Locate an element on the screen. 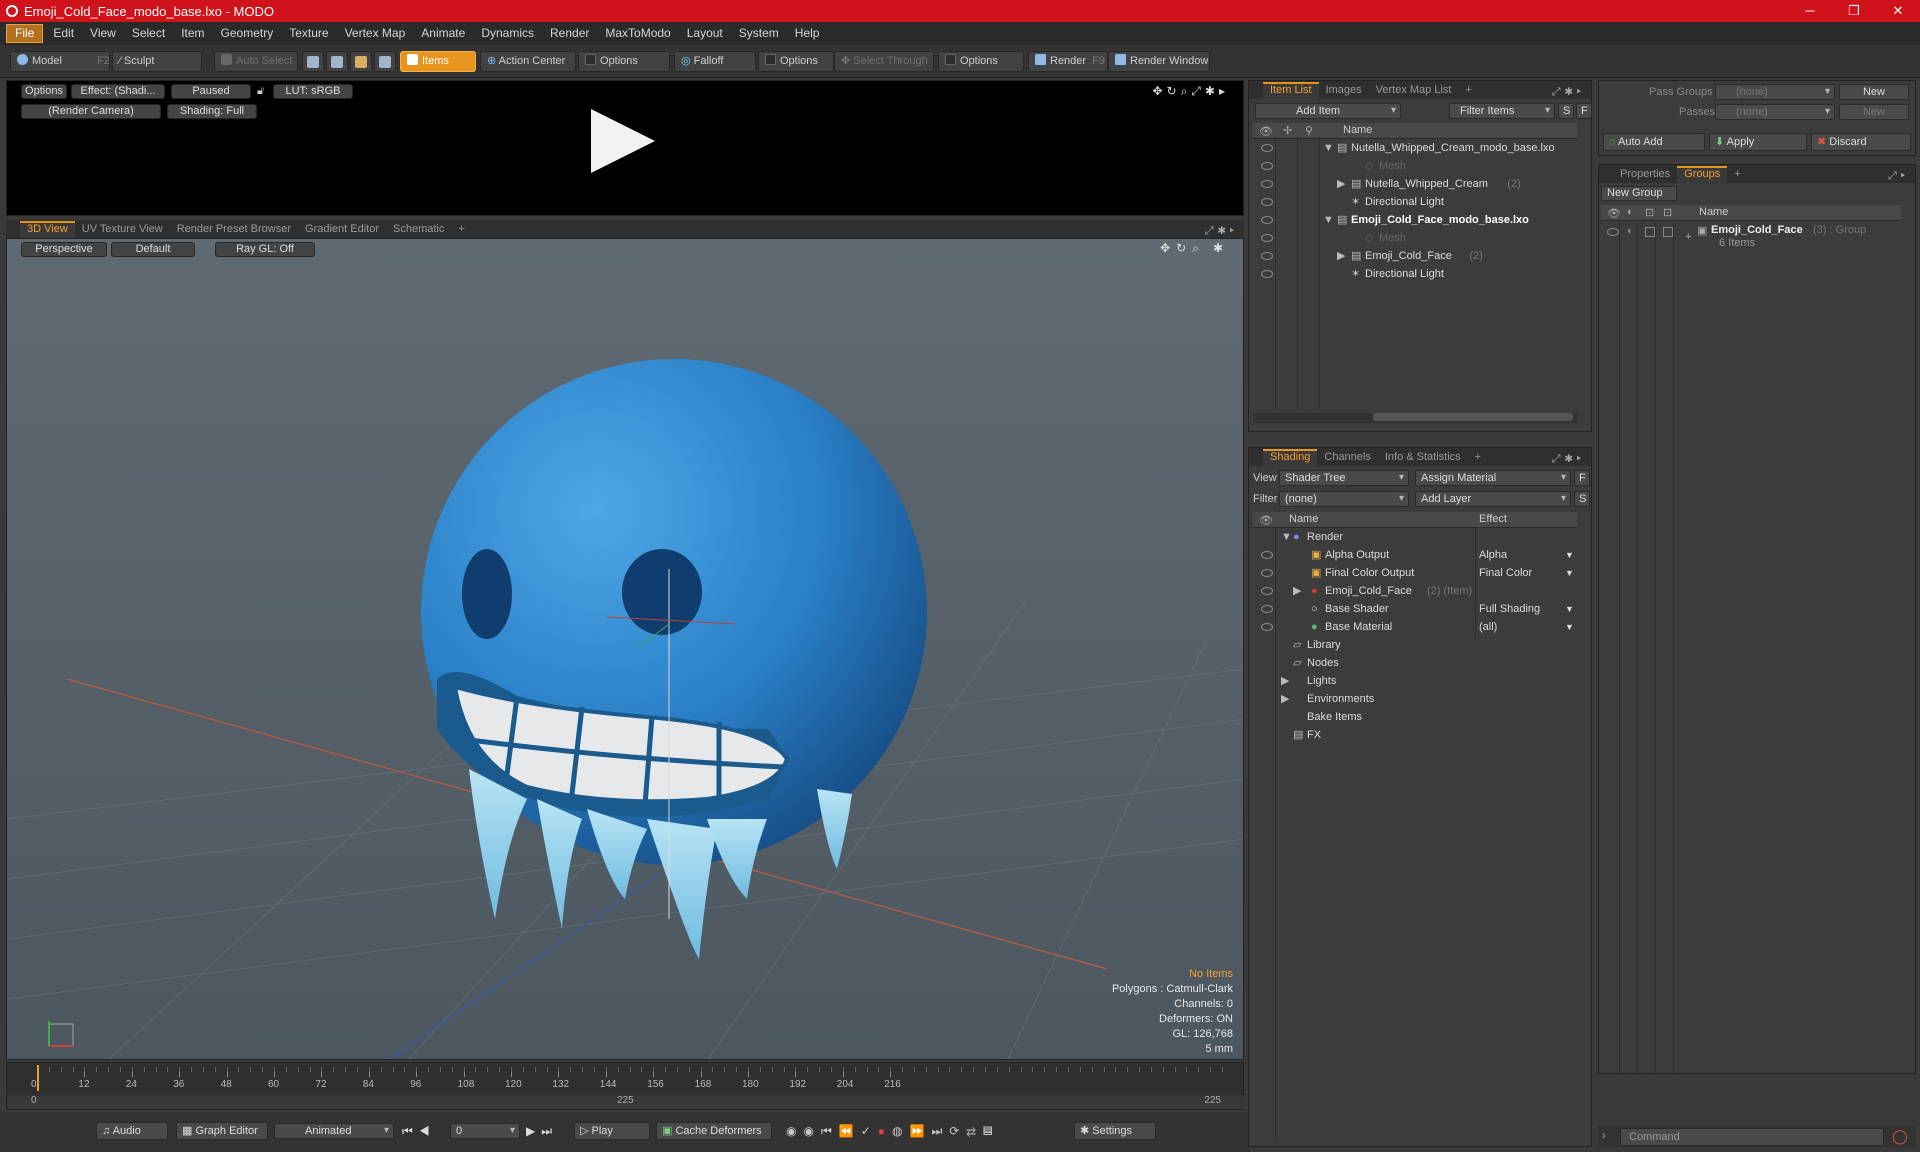  preview-view-controls: ✥↻⌕⤢✱▸ is located at coordinates (1190, 91).